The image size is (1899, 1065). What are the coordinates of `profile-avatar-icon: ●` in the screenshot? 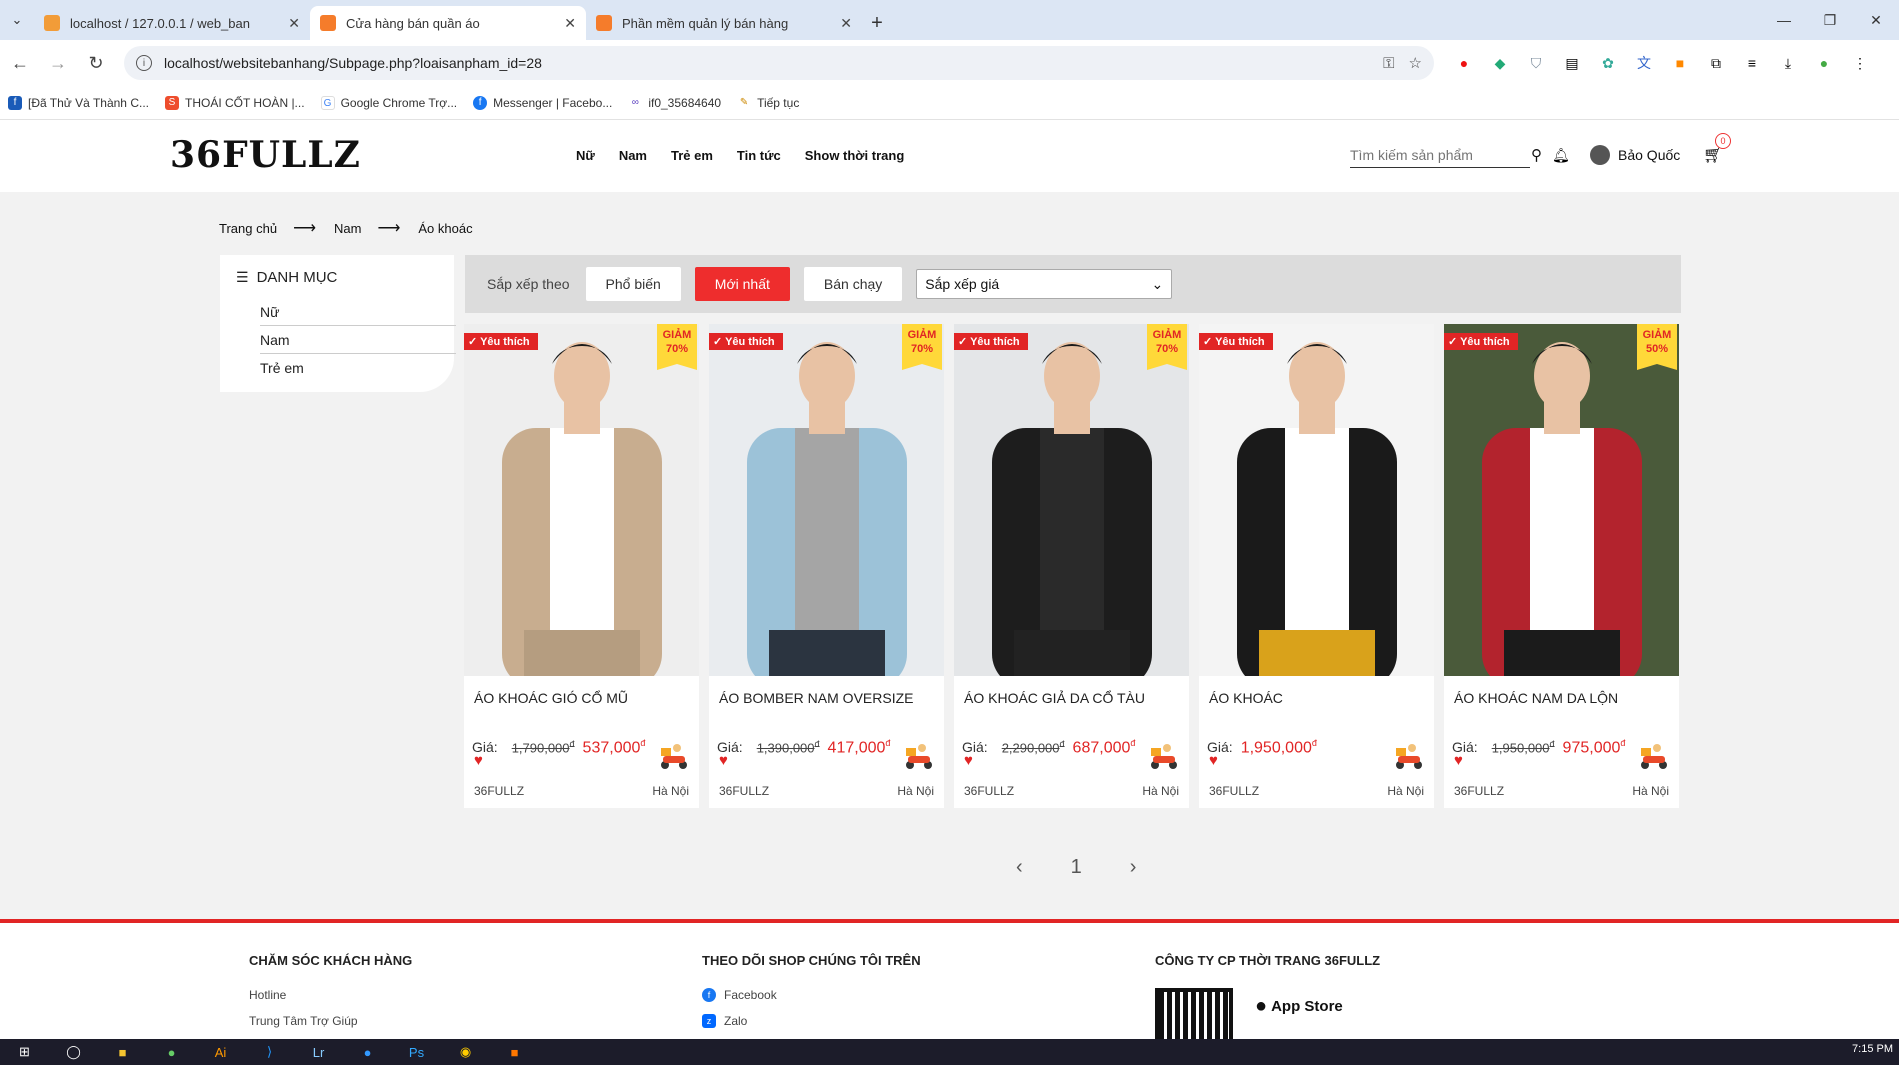 It's located at (1824, 63).